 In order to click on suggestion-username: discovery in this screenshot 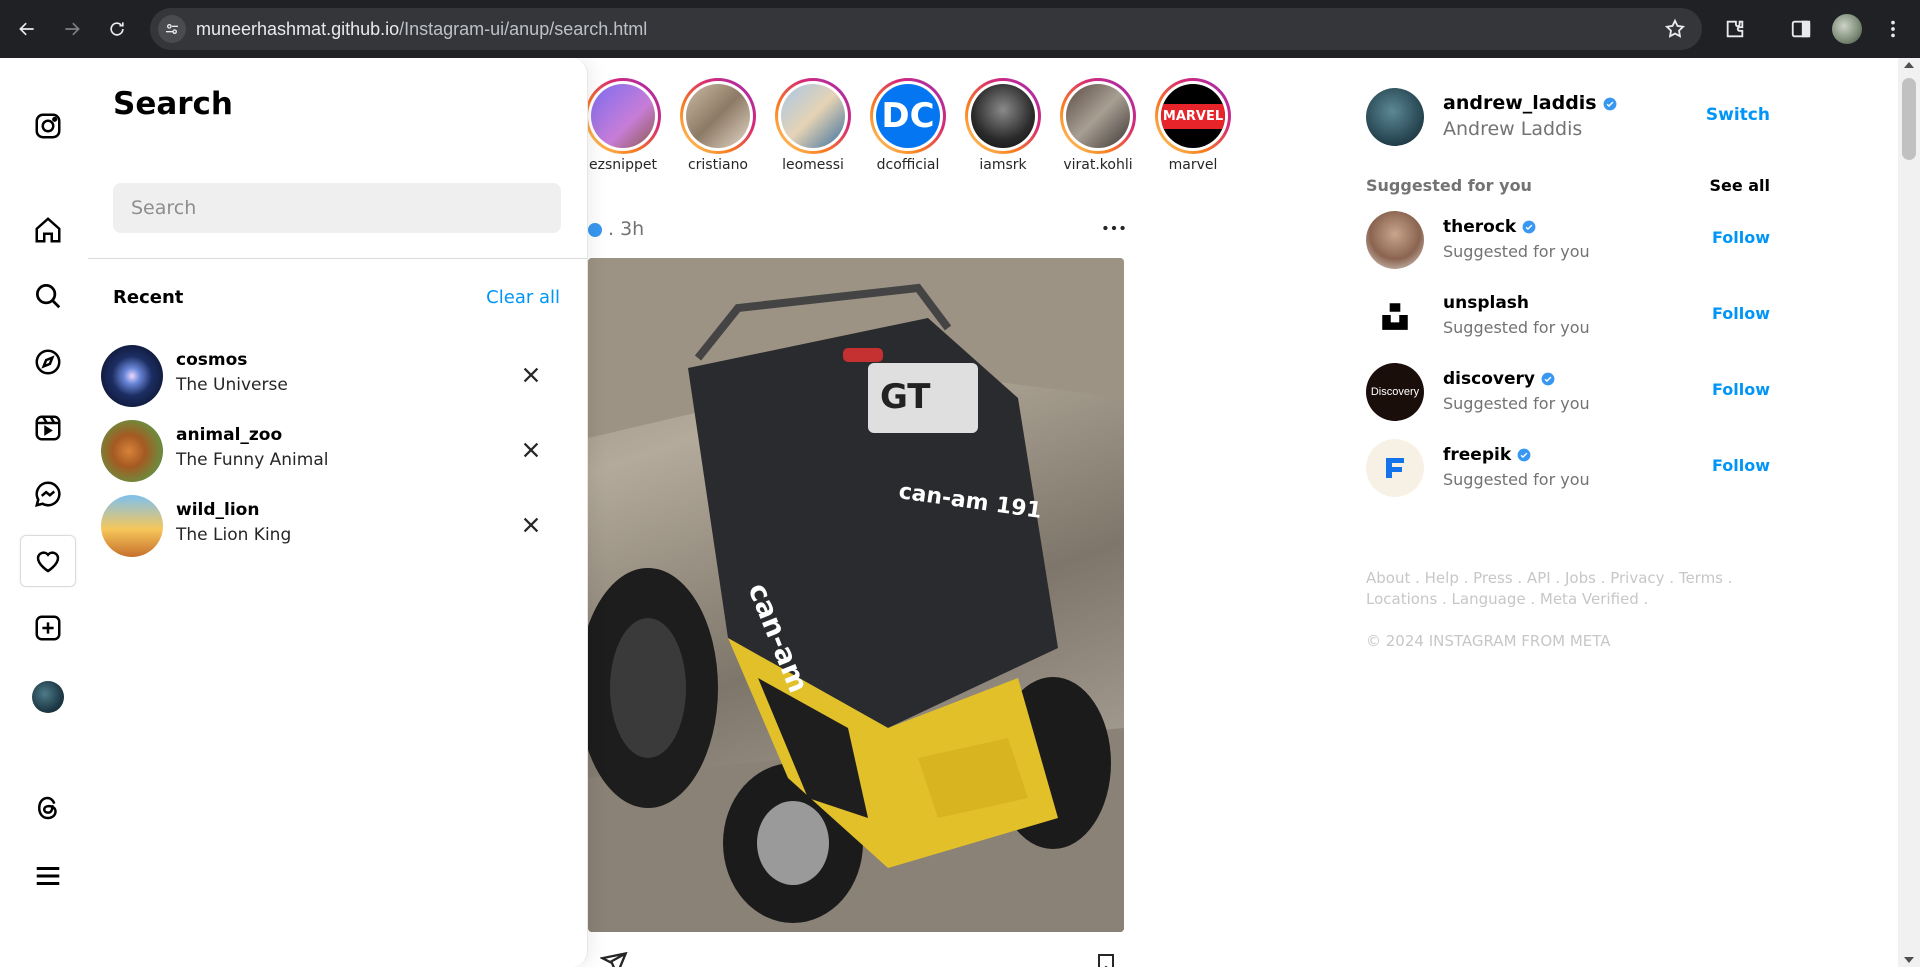, I will do `click(1499, 379)`.